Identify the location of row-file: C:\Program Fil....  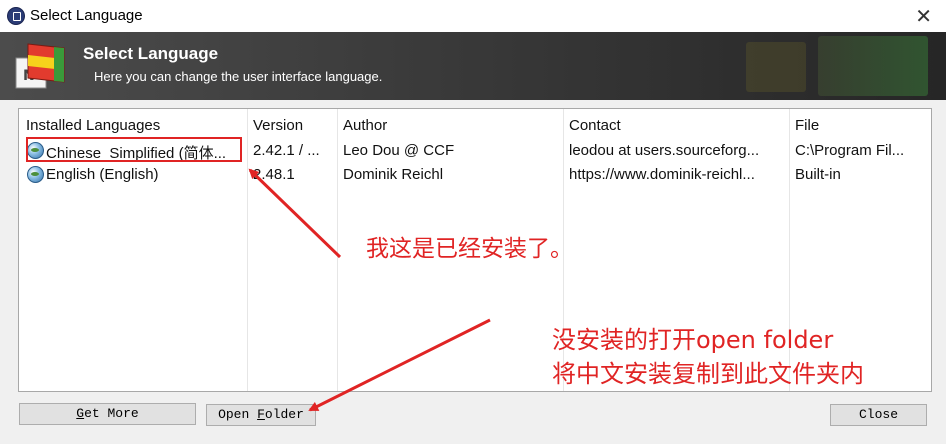
(850, 150).